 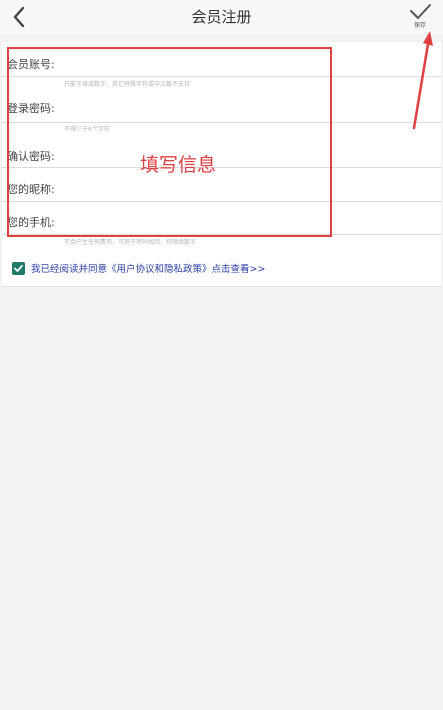 I want to click on field-account: 会员账号: 只能字母或数字，其它特殊字符或中文暂不支持, so click(x=221, y=65).